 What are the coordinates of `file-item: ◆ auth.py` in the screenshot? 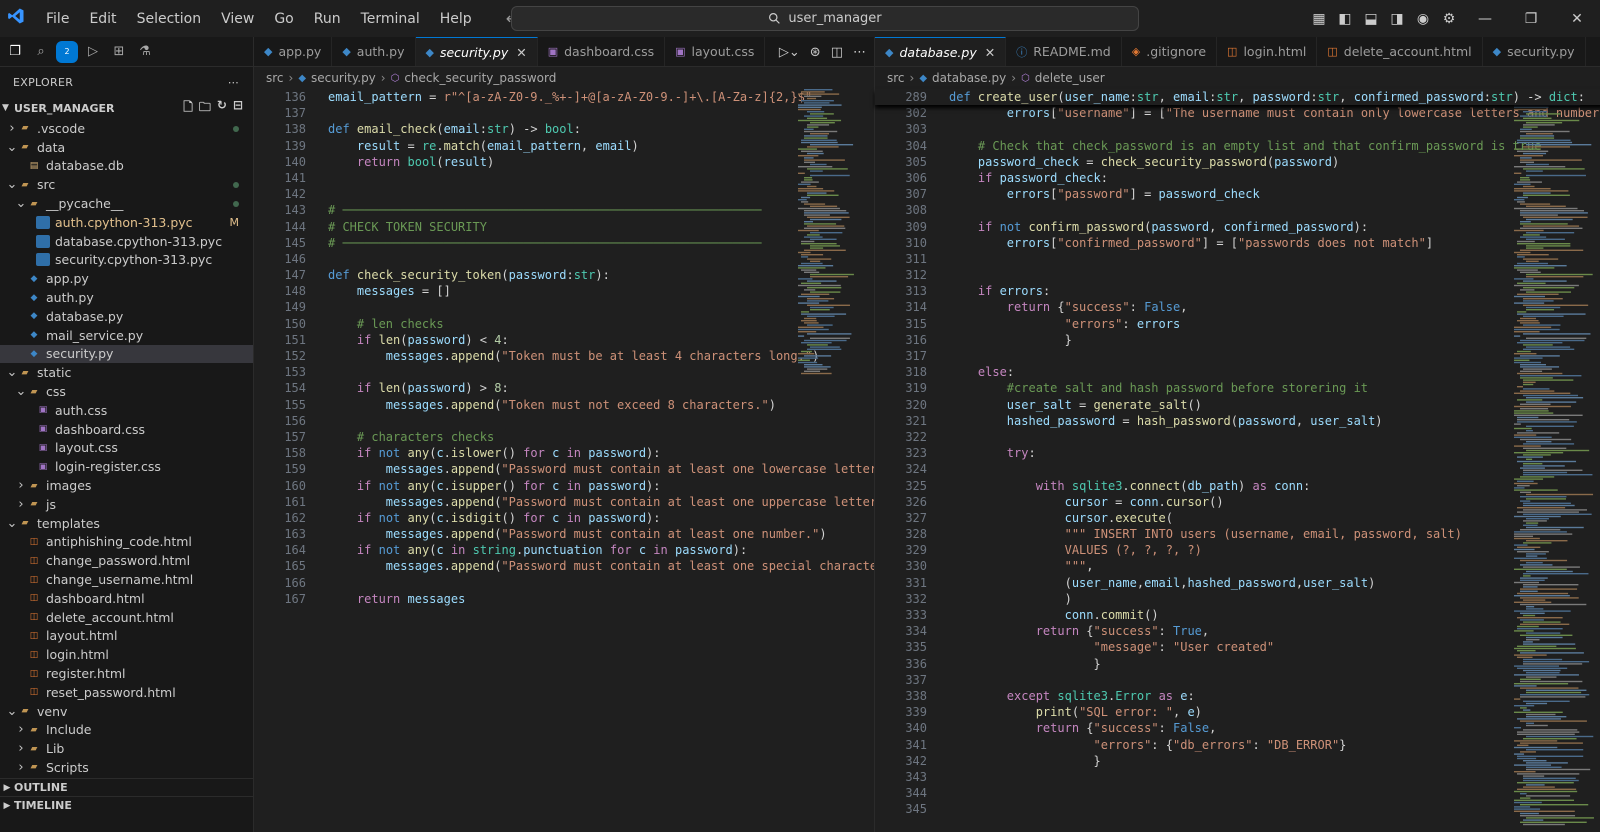 It's located at (126, 297).